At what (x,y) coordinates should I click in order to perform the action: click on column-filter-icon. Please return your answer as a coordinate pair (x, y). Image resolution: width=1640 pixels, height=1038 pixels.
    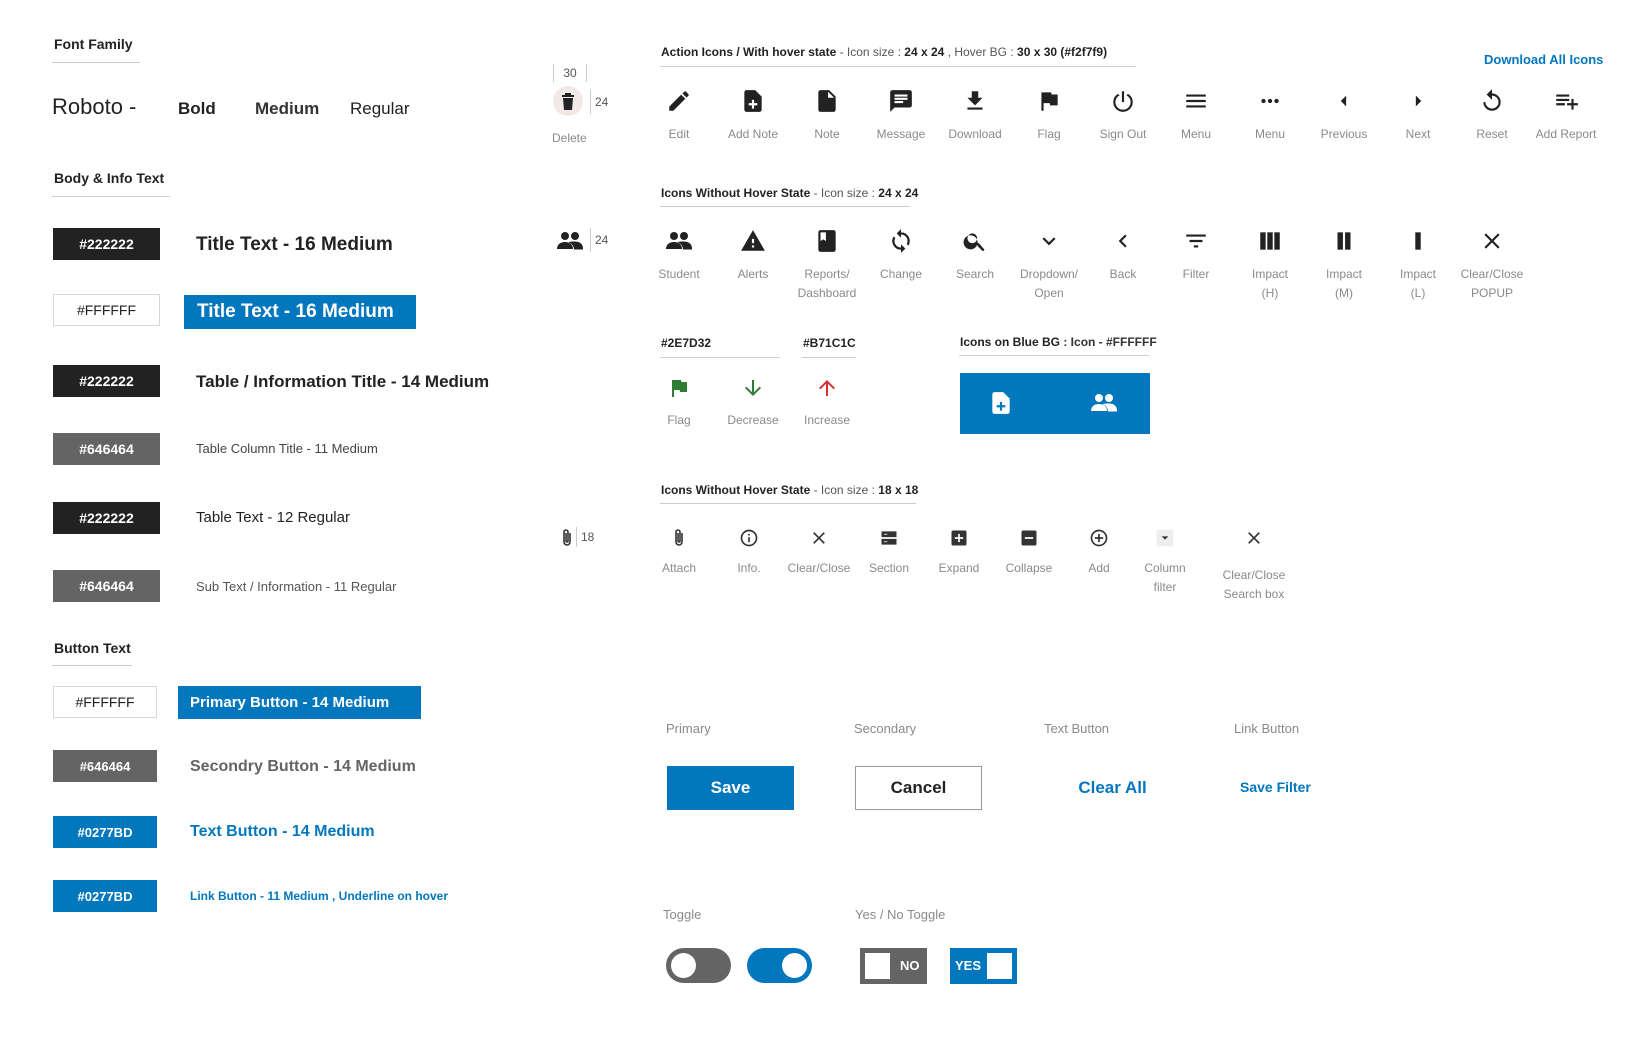
    Looking at the image, I should click on (1165, 538).